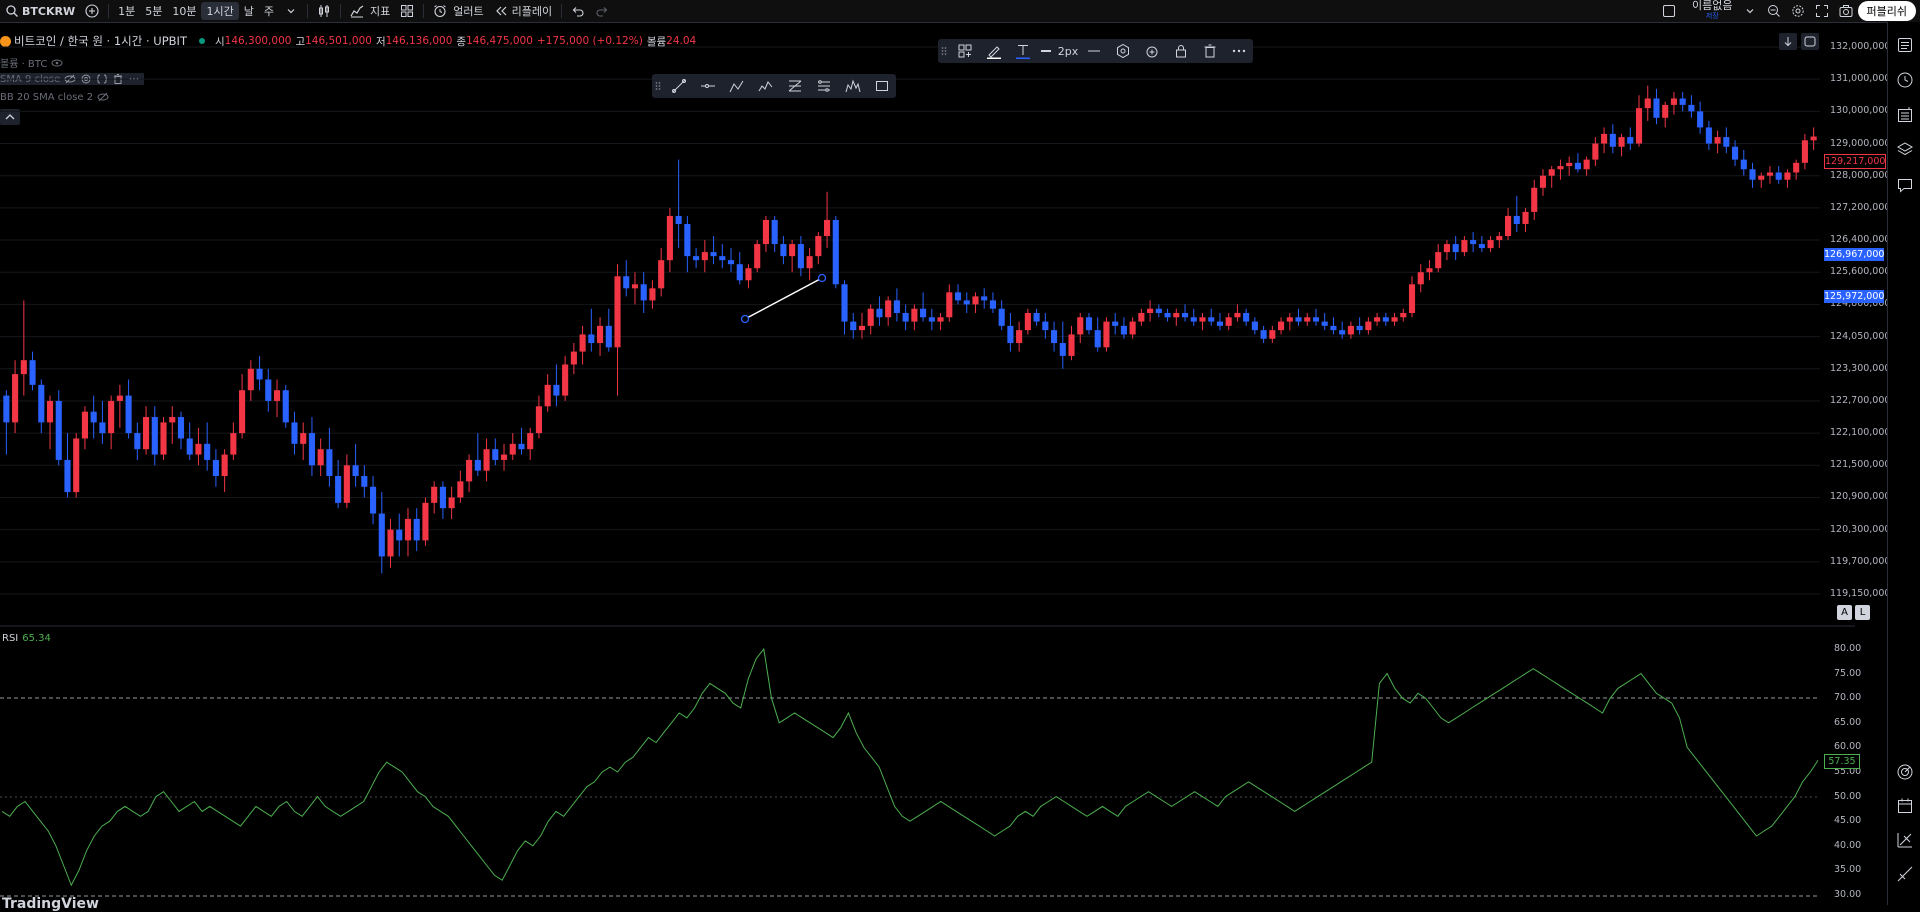 The image size is (1920, 912). Describe the element at coordinates (220, 11) in the screenshot. I see `interval-1h: 1시간` at that location.